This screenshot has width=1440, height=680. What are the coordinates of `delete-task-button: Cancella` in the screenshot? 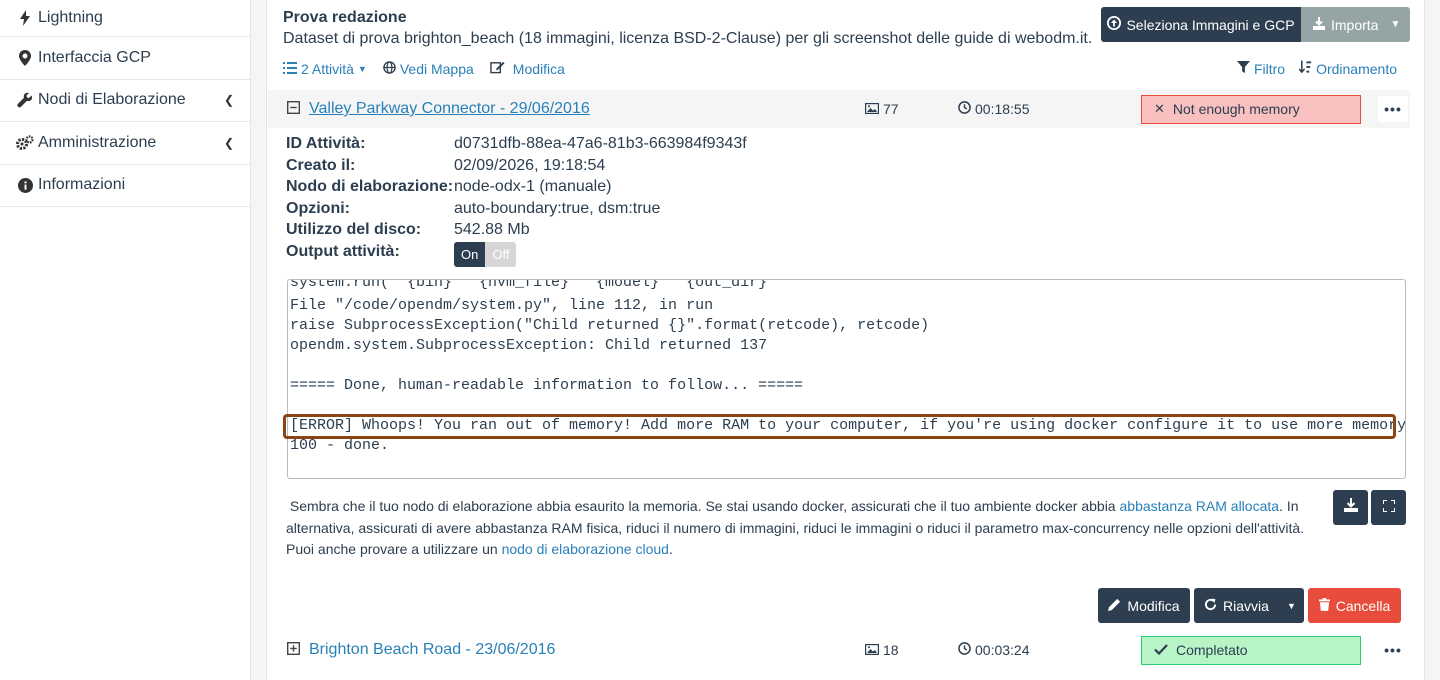 It's located at (1354, 605).